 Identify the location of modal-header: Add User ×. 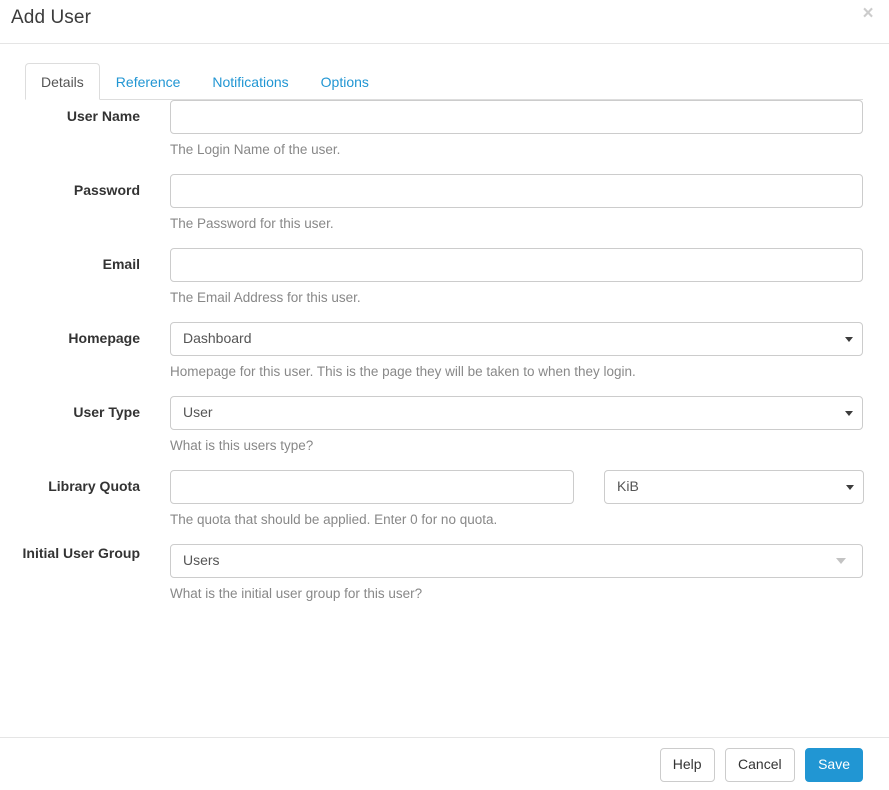
(444, 22).